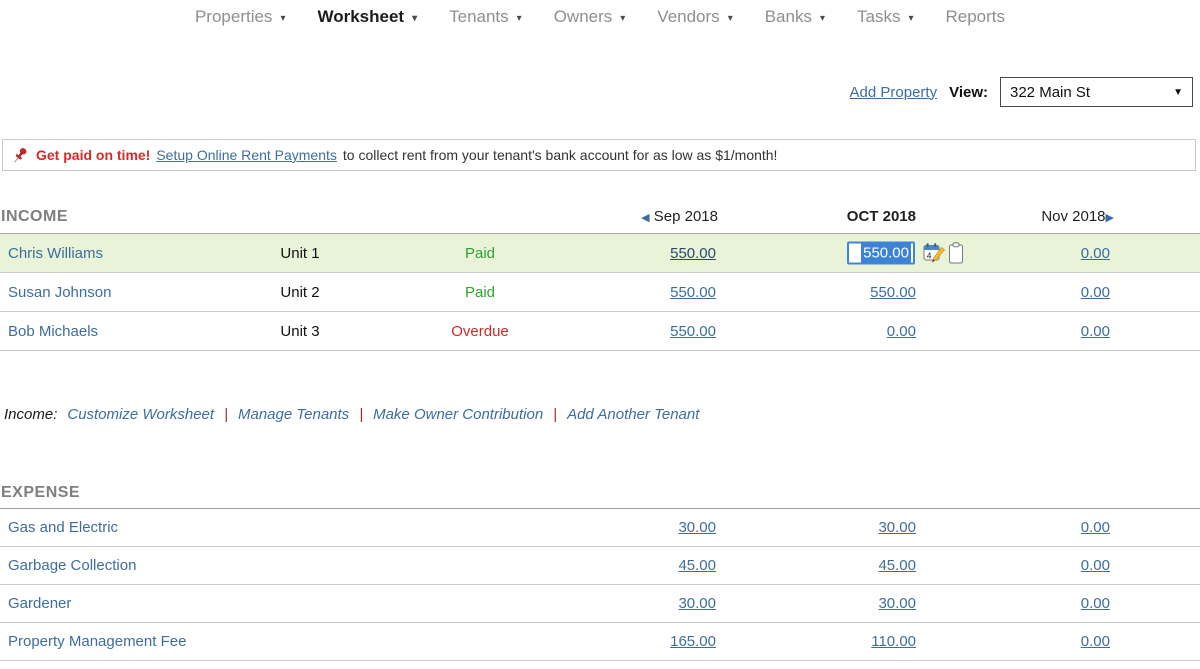 This screenshot has height=669, width=1200. I want to click on tenant-name-link: Bob Michaels, so click(53, 331).